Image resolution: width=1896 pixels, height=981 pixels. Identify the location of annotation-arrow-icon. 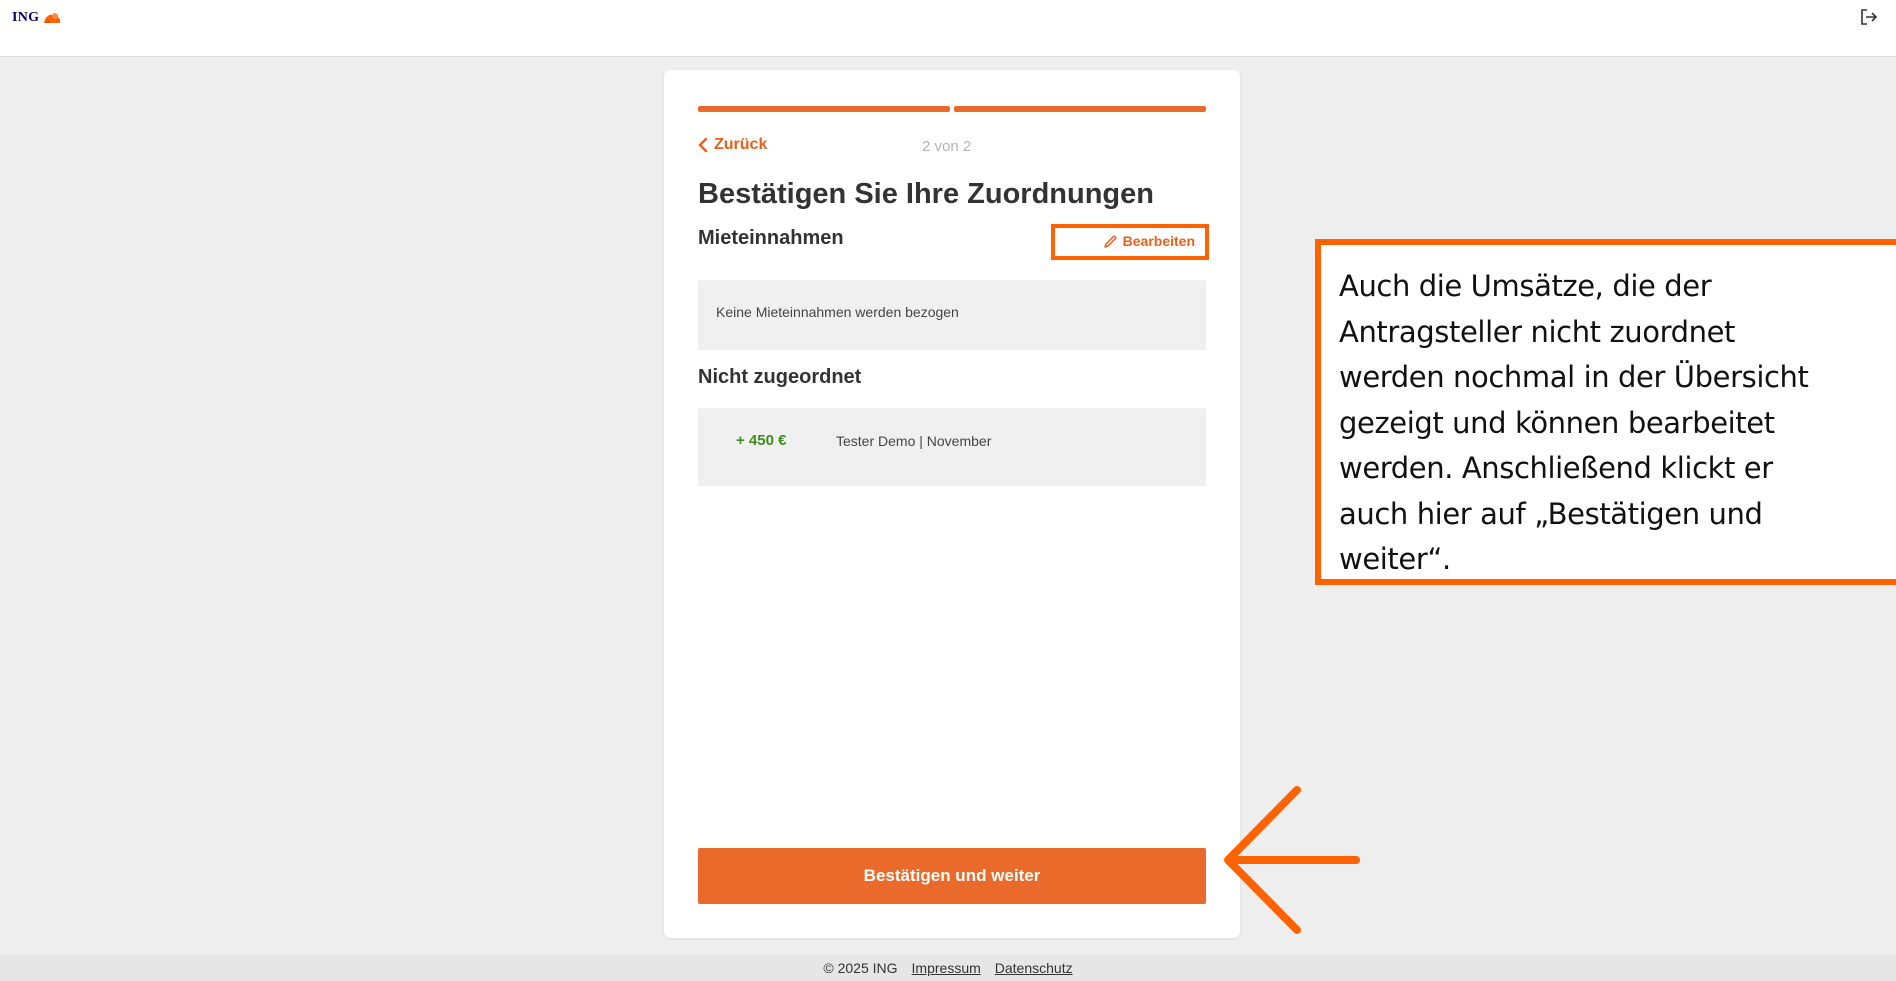
(1292, 860).